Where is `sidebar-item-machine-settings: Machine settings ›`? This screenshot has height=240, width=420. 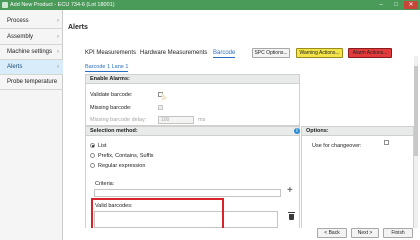 sidebar-item-machine-settings: Machine settings › is located at coordinates (31, 52).